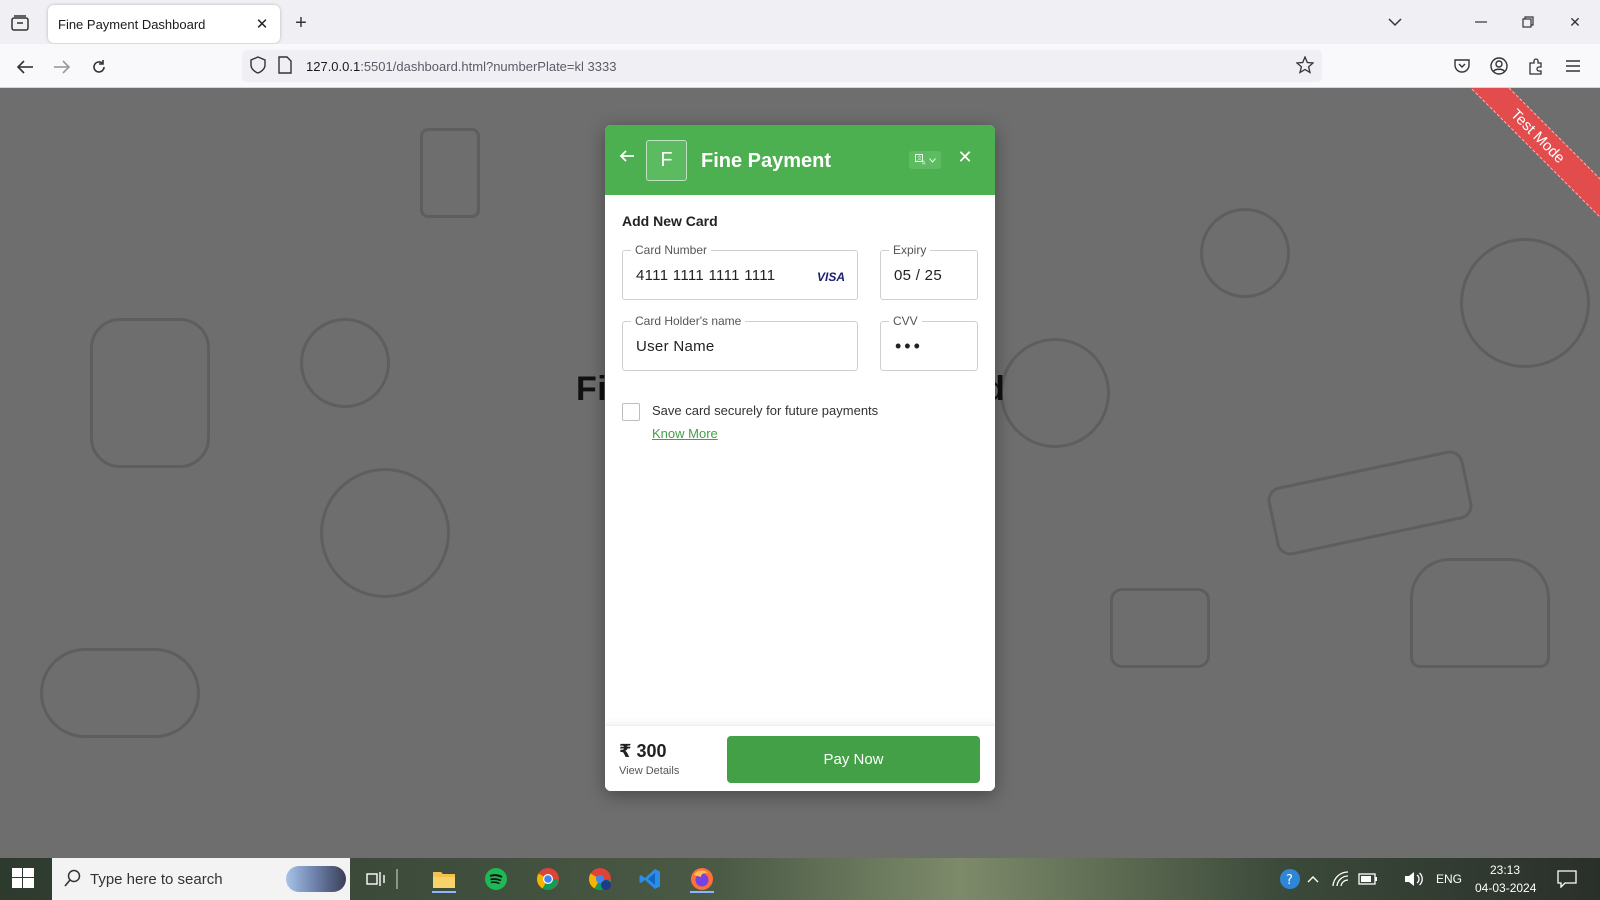 This screenshot has height=900, width=1600. I want to click on tray-chevron-up-icon, so click(1313, 879).